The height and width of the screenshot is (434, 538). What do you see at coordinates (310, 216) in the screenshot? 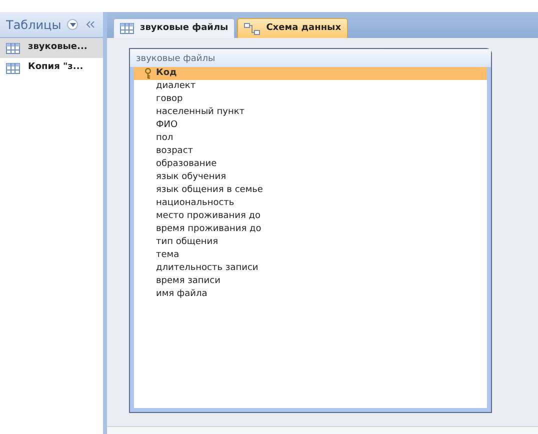
I see `field-row: место проживания до` at bounding box center [310, 216].